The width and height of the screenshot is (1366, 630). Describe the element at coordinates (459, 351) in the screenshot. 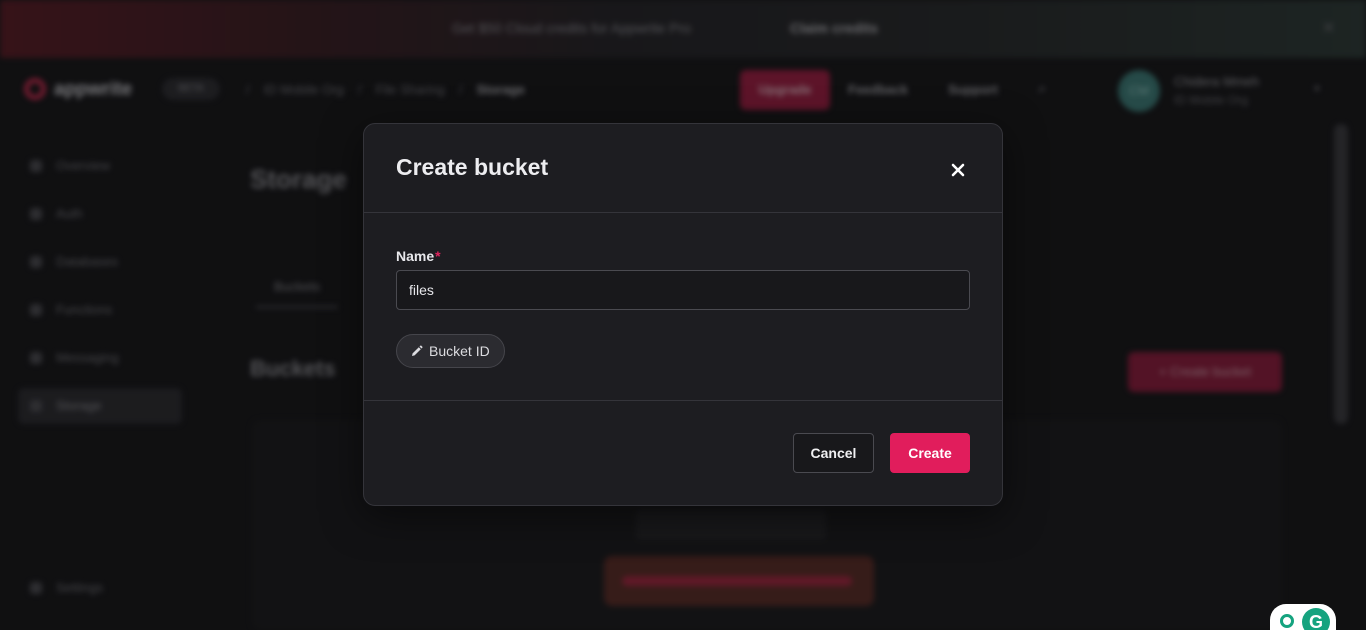

I see `bucket-id-label: Bucket ID` at that location.